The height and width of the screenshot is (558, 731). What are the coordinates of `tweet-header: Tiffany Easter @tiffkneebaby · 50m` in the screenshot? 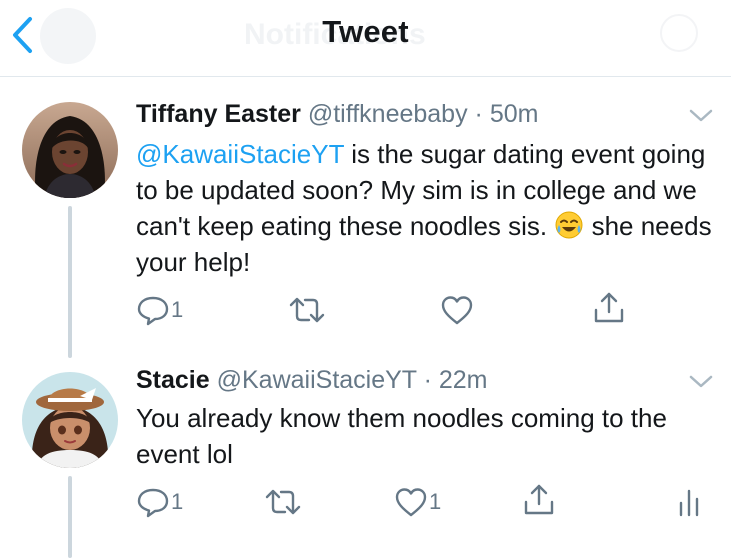 It's located at (337, 114).